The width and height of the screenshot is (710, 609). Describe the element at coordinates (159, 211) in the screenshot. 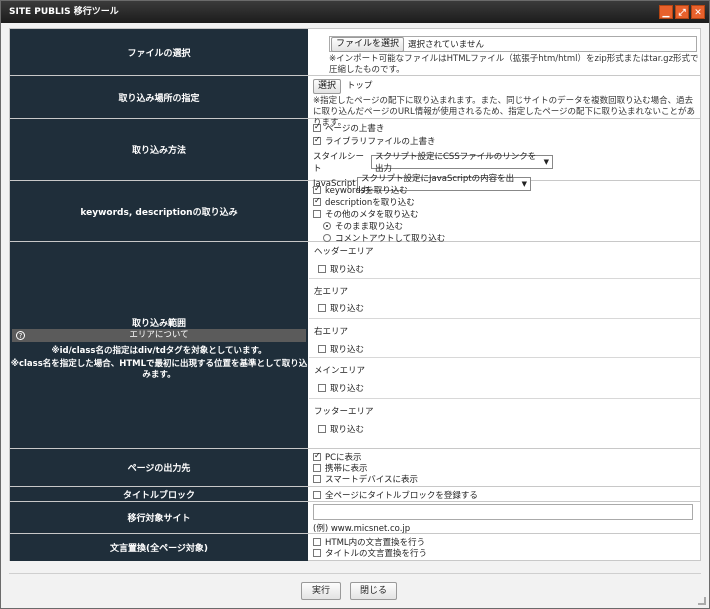

I see `meta-import-label: keywords, descriptionの取り込み` at that location.